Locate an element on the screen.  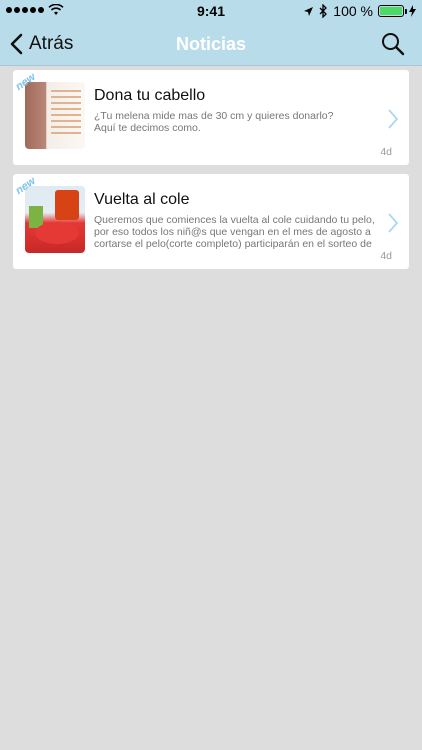
navigation-bar: Atrás Noticias is located at coordinates (211, 44).